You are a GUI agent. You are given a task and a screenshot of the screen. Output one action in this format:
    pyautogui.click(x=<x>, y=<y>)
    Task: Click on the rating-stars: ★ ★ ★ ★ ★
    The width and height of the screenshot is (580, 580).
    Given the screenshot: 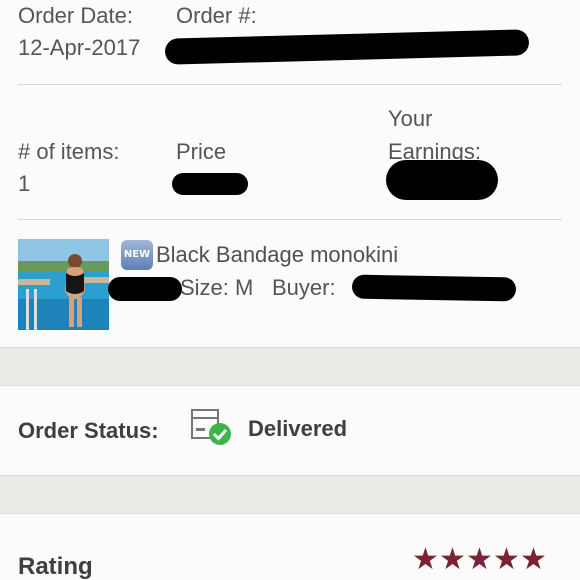 What is the action you would take?
    pyautogui.click(x=479, y=560)
    